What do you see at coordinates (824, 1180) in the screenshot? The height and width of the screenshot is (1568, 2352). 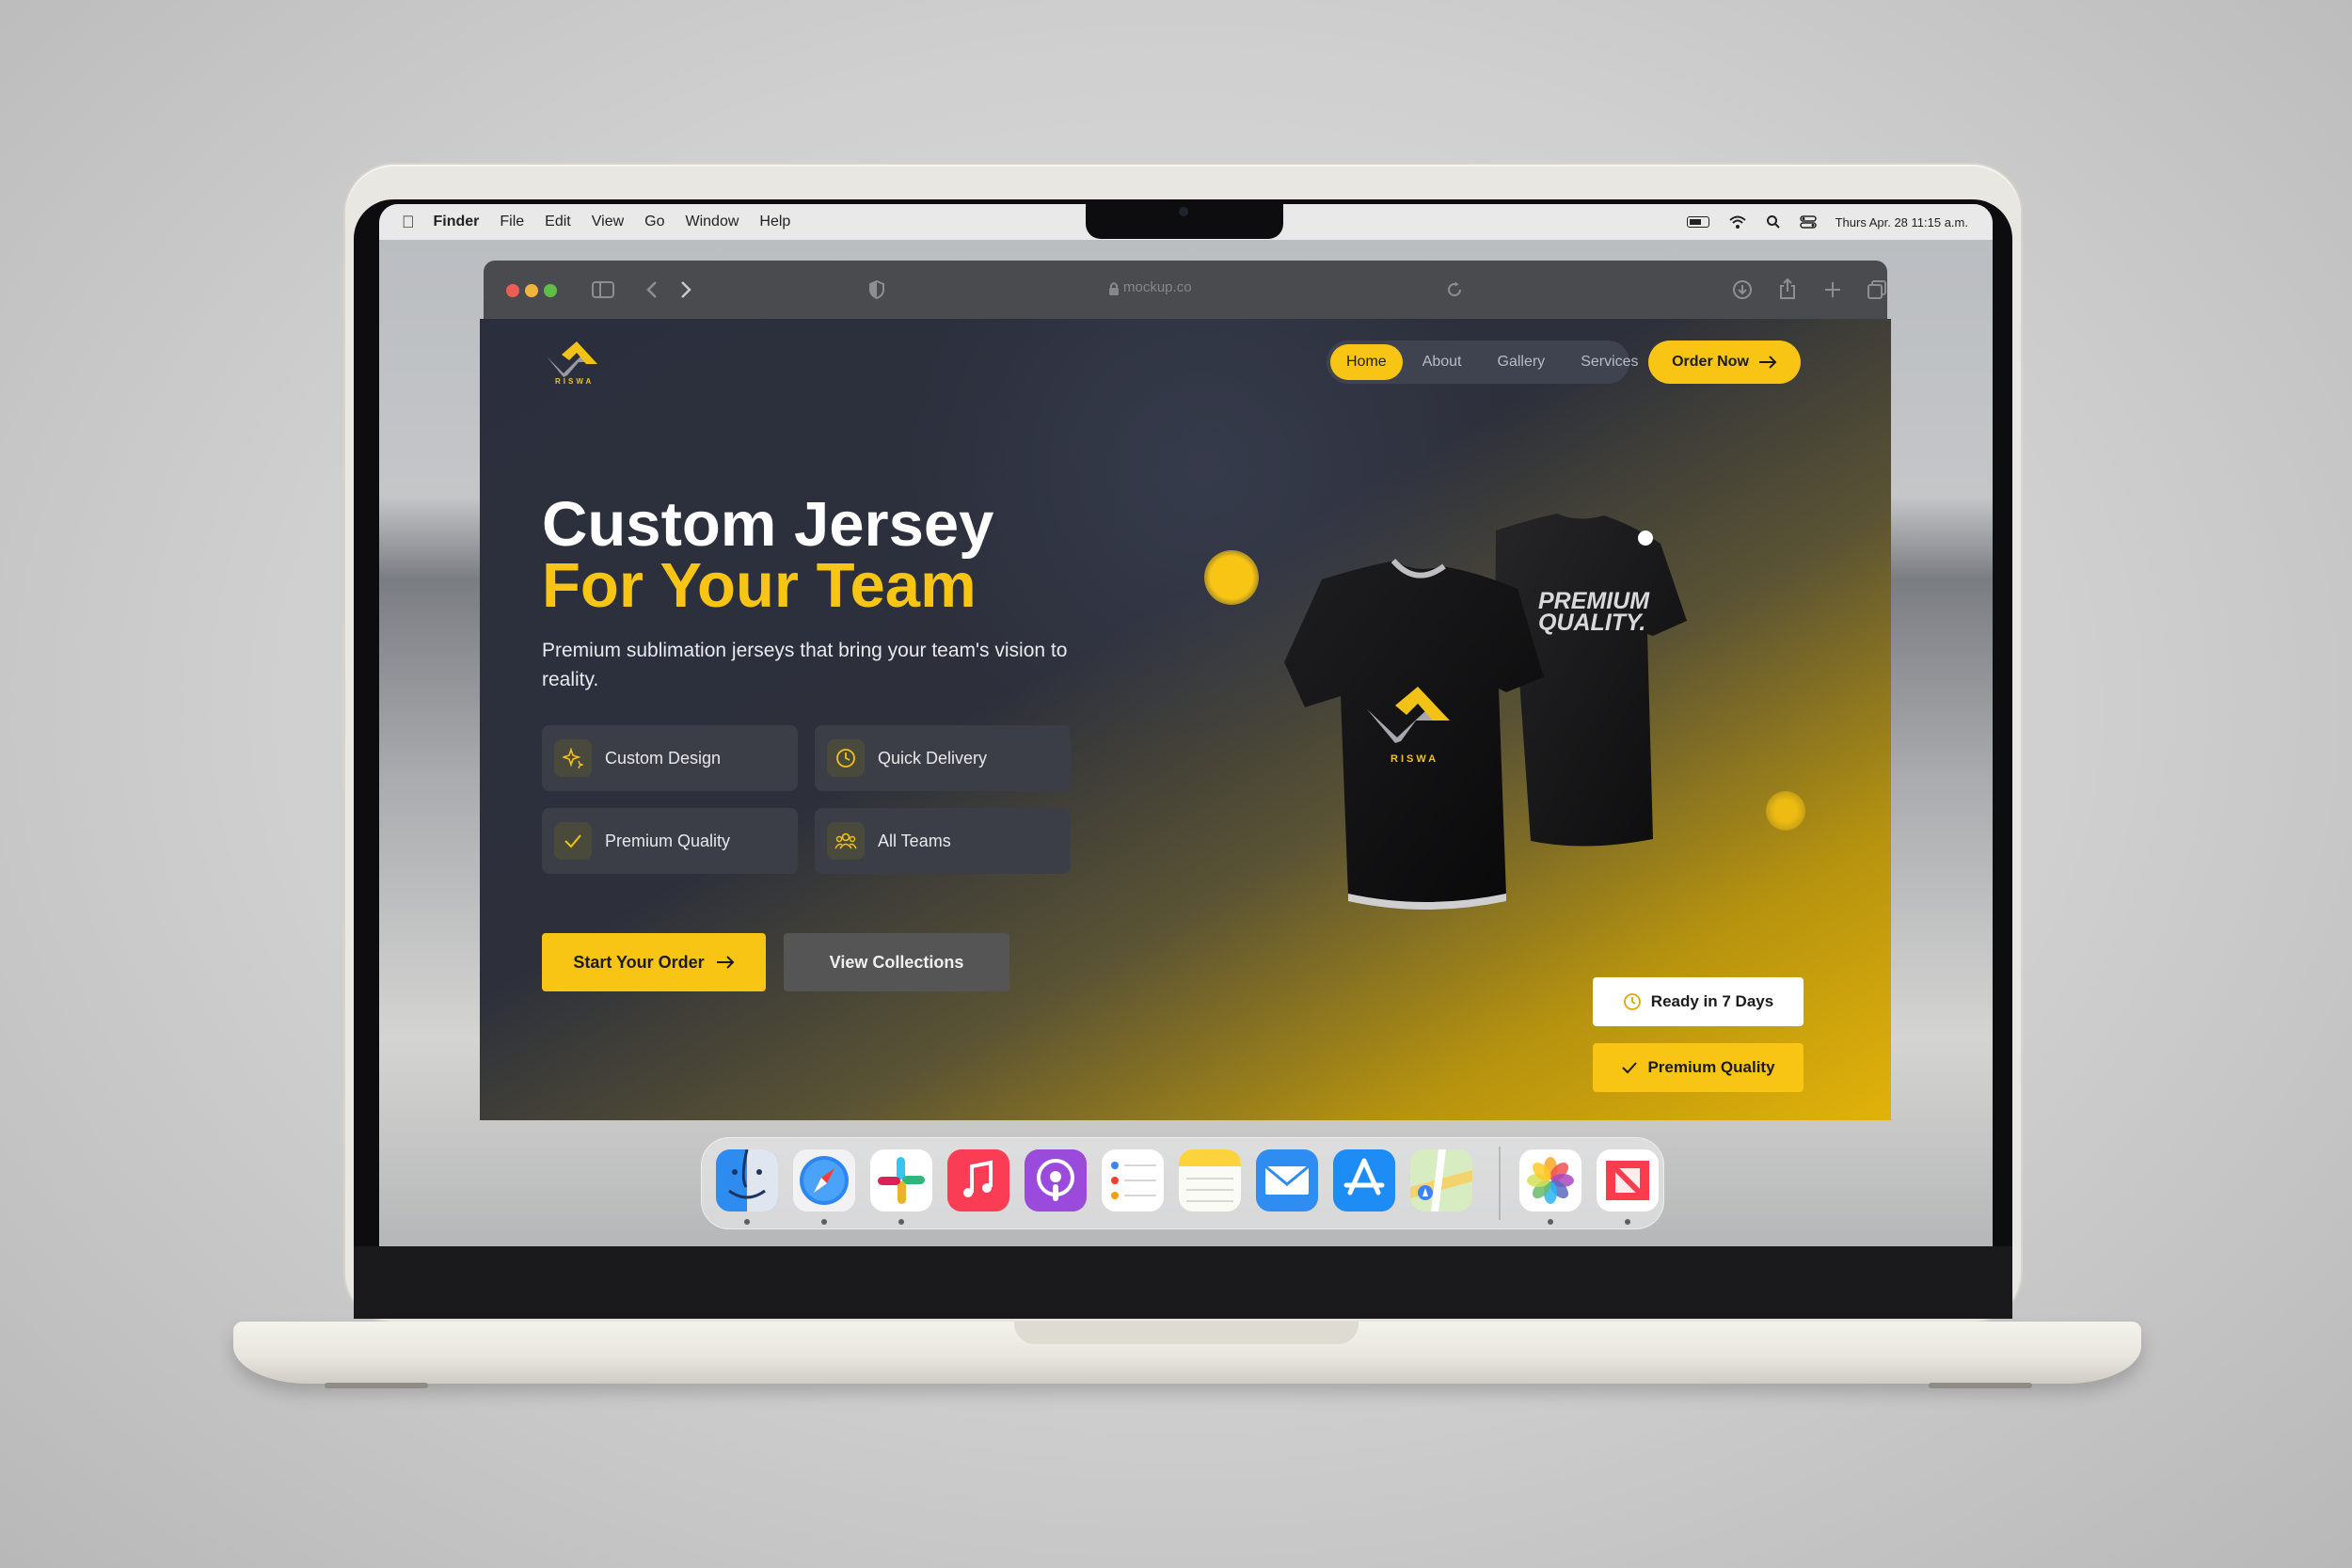 I see `dock-app-safari` at bounding box center [824, 1180].